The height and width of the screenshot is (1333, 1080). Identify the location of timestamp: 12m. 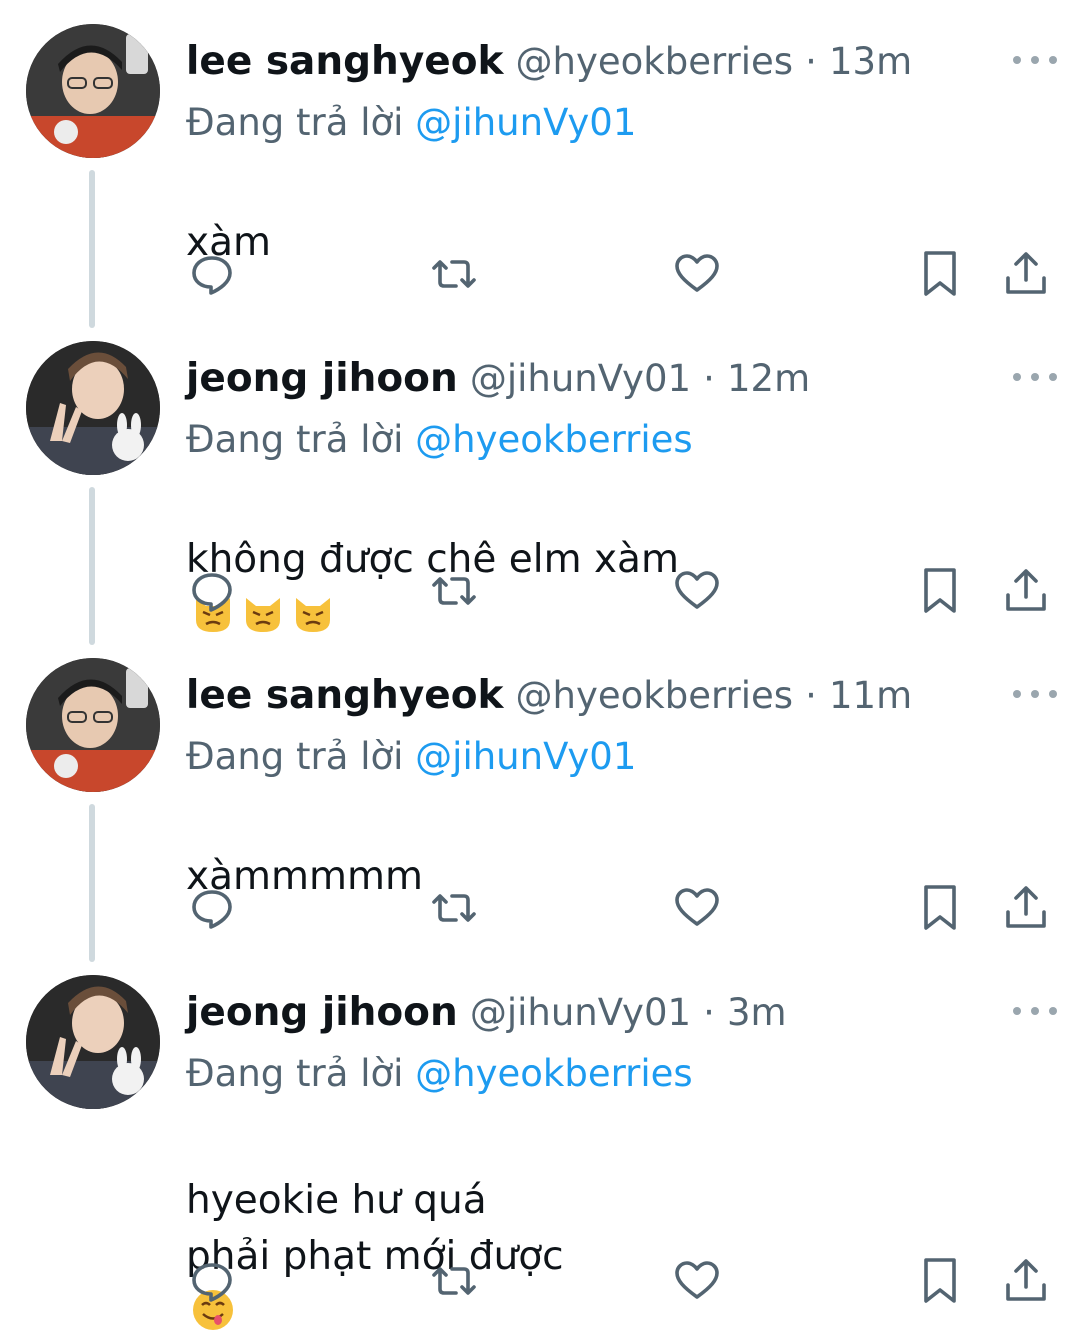
(768, 378).